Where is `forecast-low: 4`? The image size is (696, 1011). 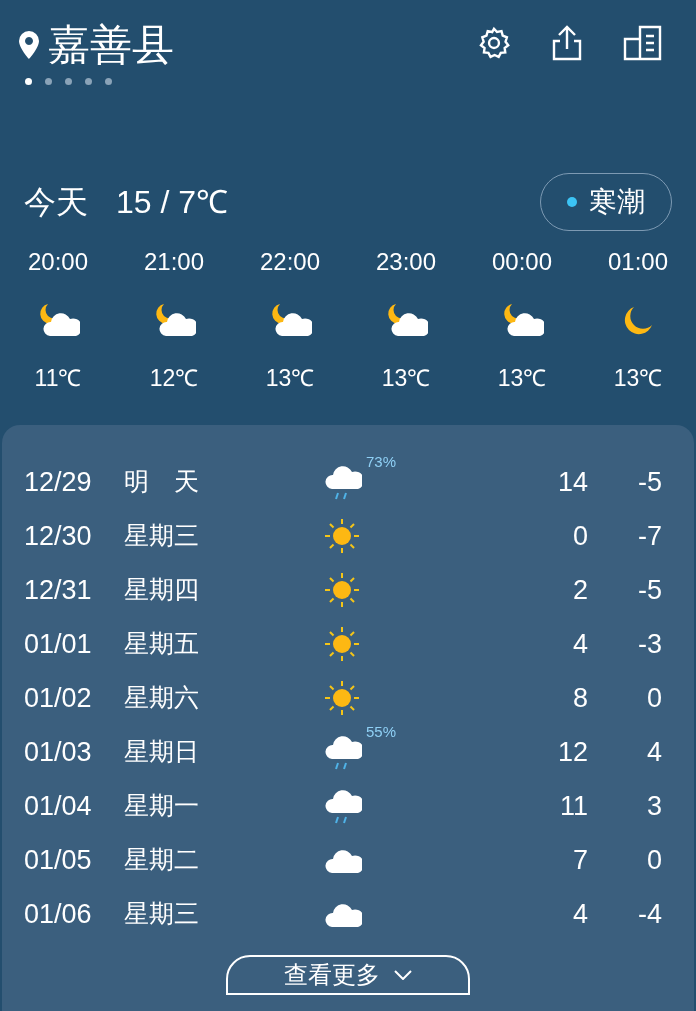 forecast-low: 4 is located at coordinates (653, 752).